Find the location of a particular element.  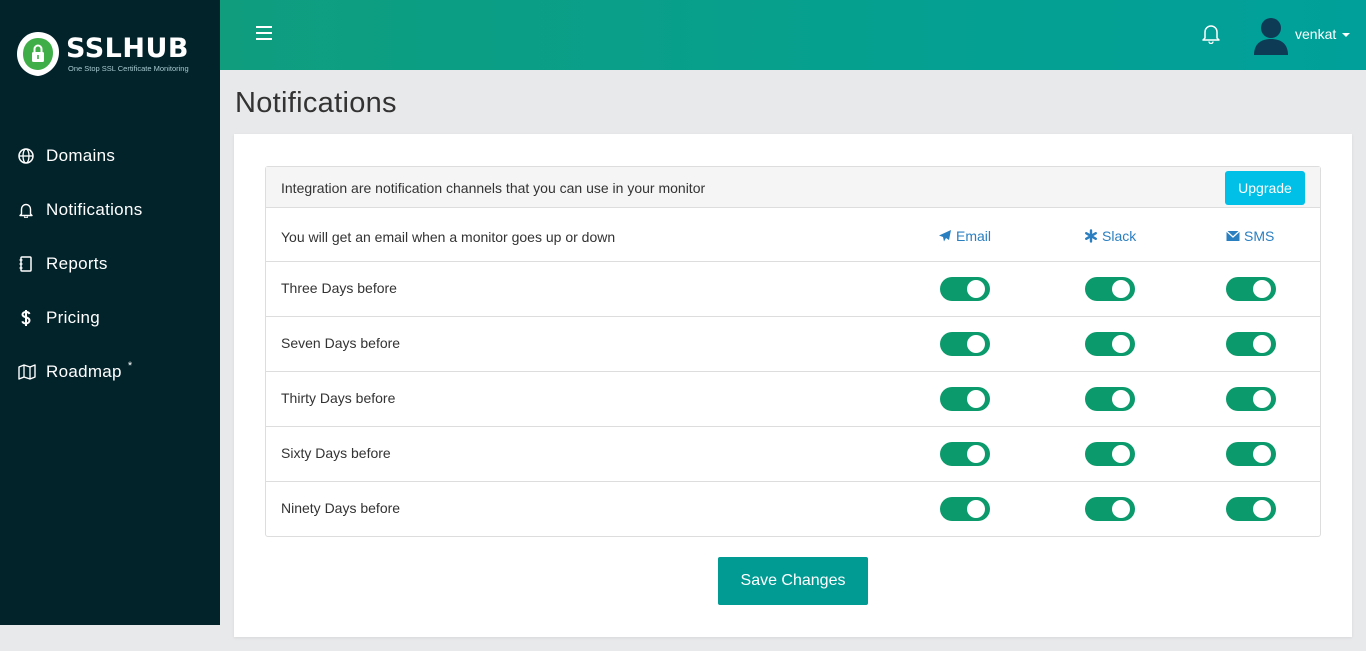

channel-email: Email is located at coordinates (964, 236).